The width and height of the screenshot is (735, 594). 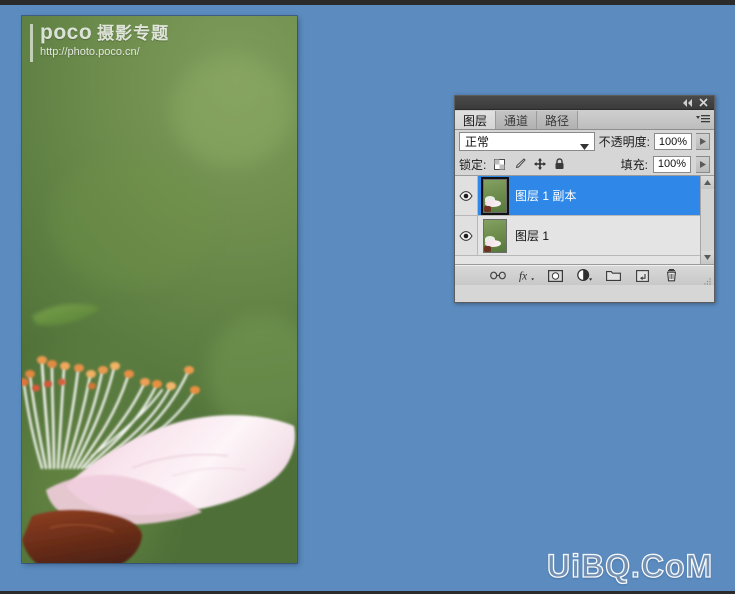 I want to click on svg-text: fx, so click(x=523, y=276).